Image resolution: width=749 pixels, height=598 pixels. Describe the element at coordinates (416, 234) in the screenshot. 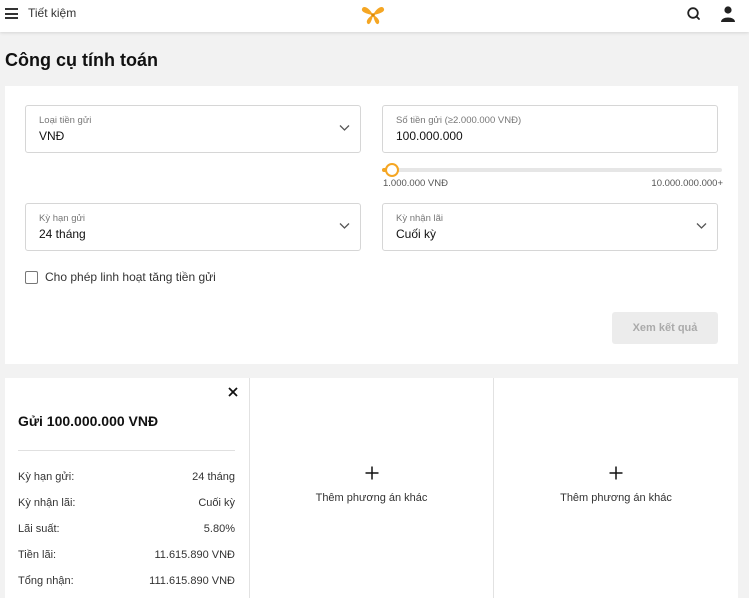

I see `payout-select-value: Cuối kỳ` at that location.